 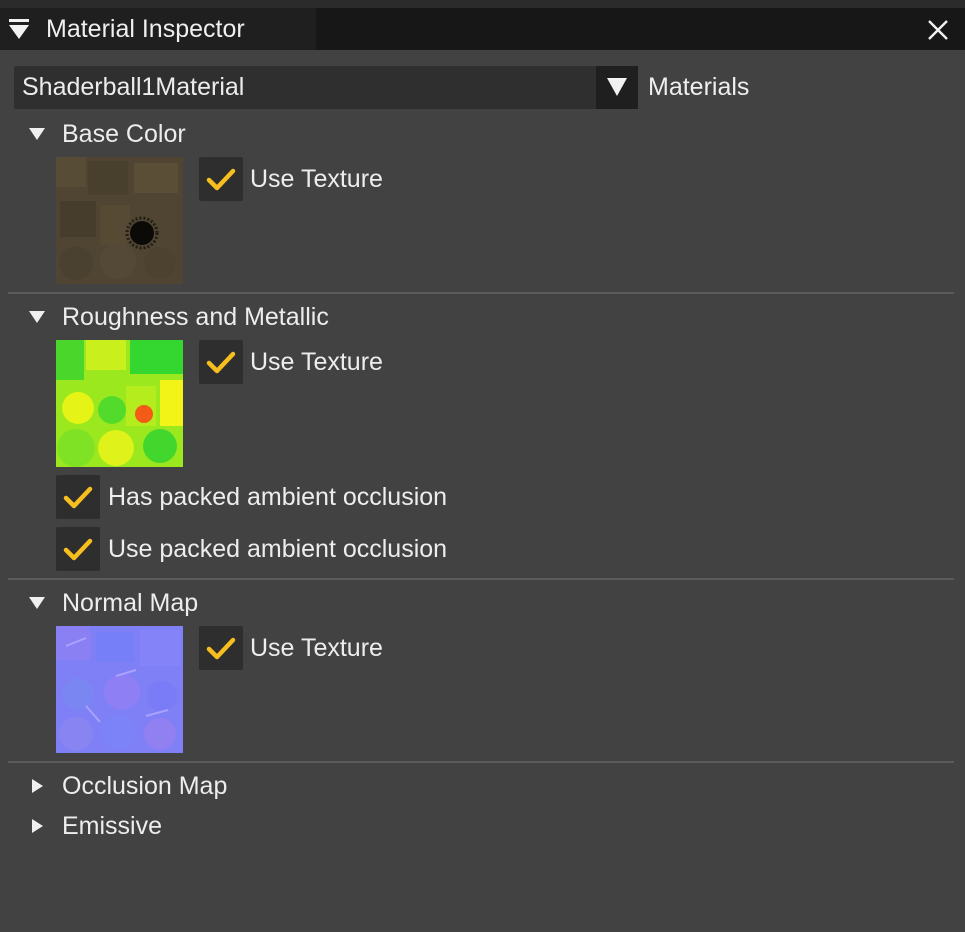 I want to click on roughness-metallic-texture-thumbnail, so click(x=119, y=403).